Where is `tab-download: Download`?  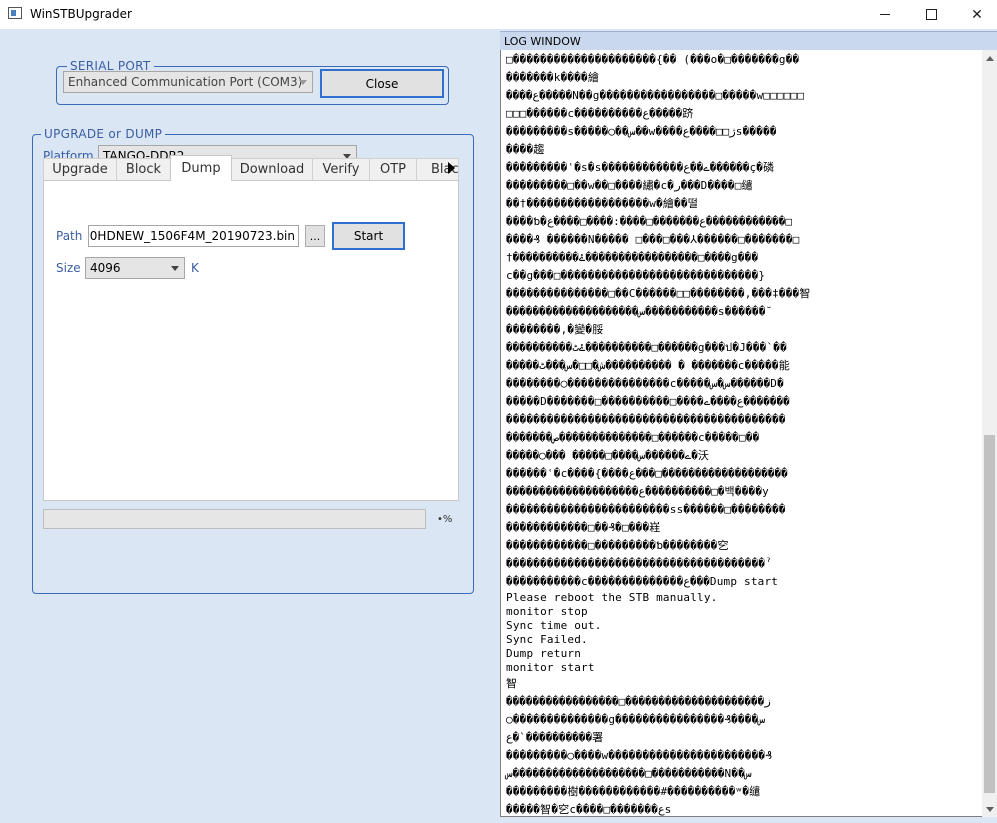 tab-download: Download is located at coordinates (272, 169).